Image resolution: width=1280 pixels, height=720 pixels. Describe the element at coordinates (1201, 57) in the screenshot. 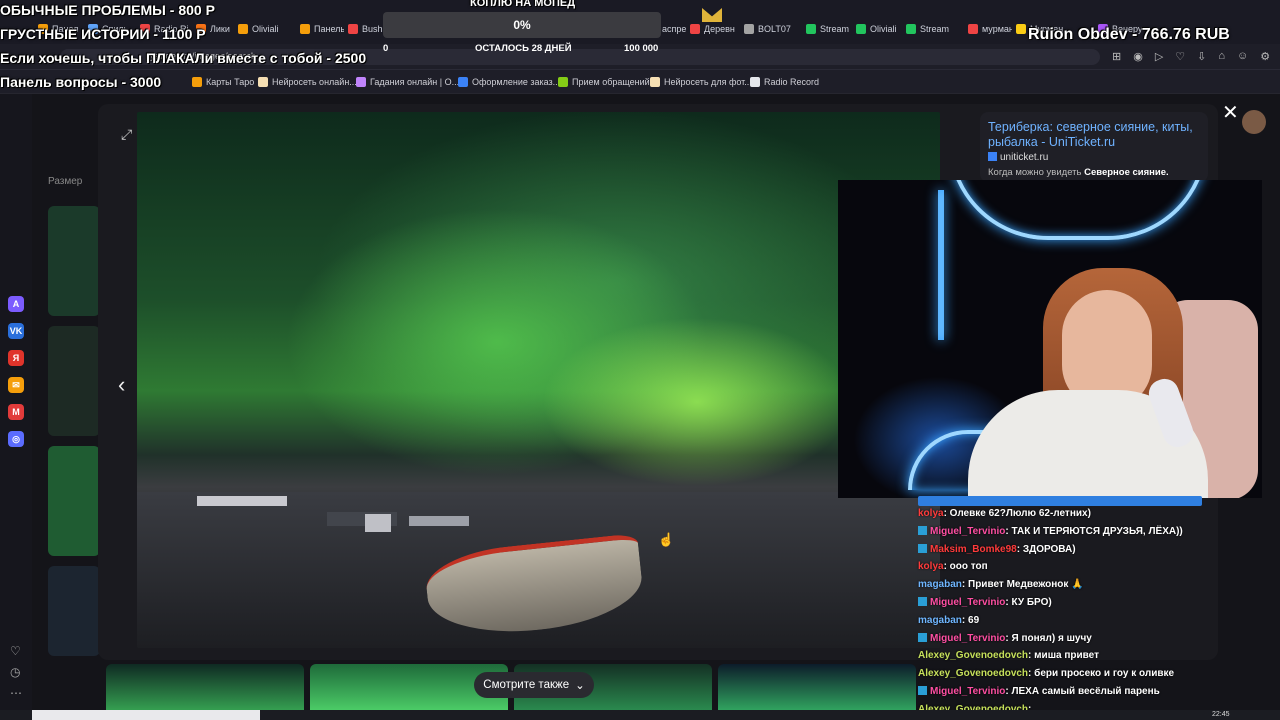

I see `download-icon: ⇩` at that location.